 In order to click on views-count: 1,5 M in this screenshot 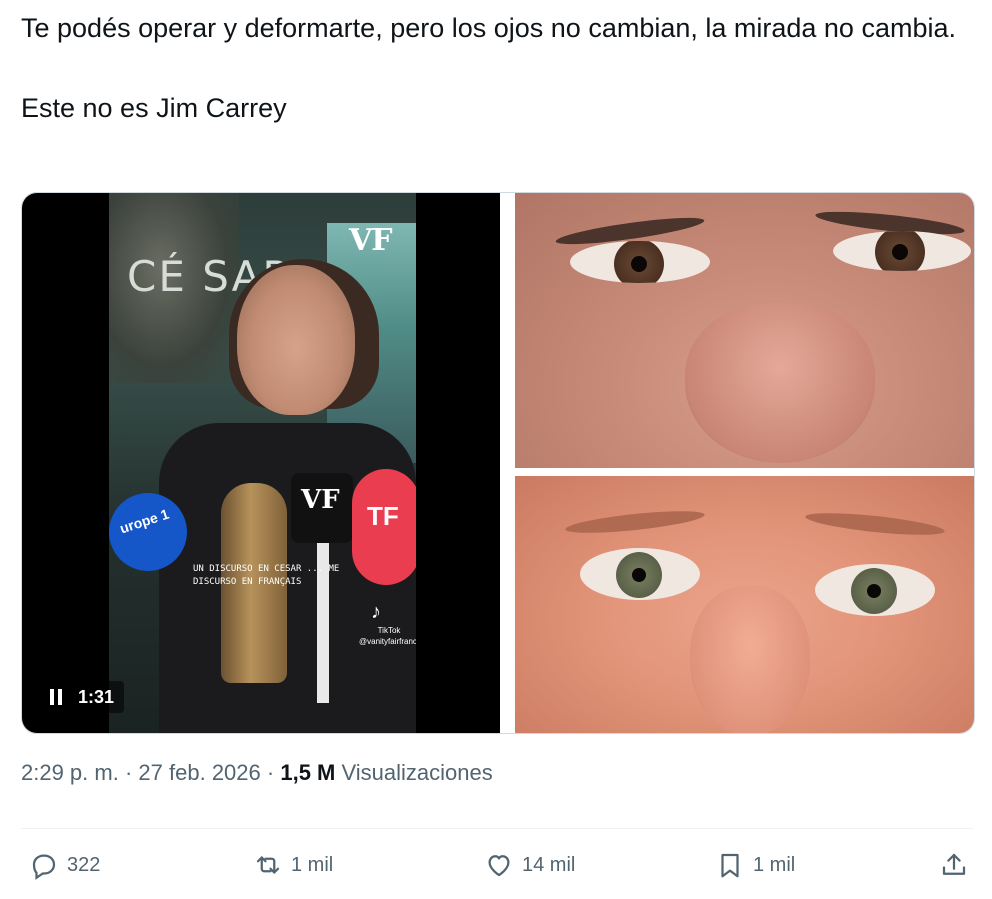, I will do `click(308, 772)`.